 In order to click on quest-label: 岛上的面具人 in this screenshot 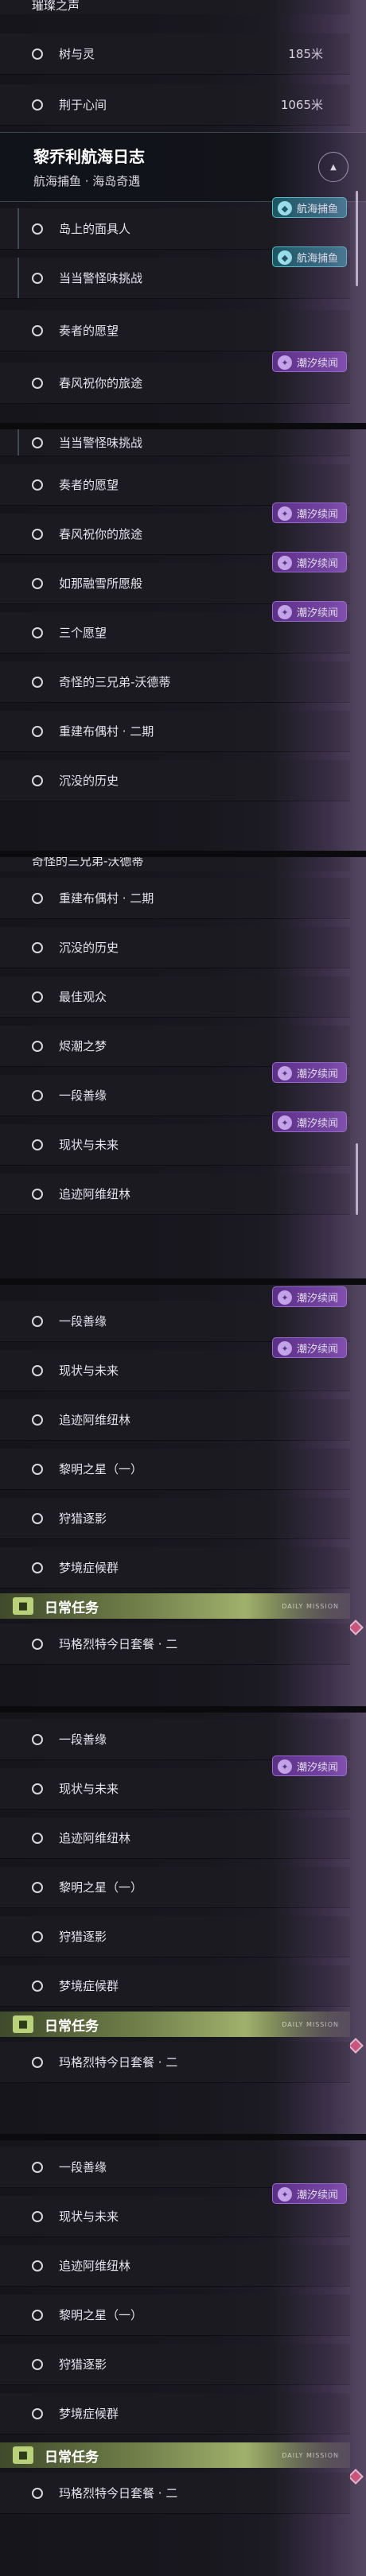, I will do `click(95, 229)`.